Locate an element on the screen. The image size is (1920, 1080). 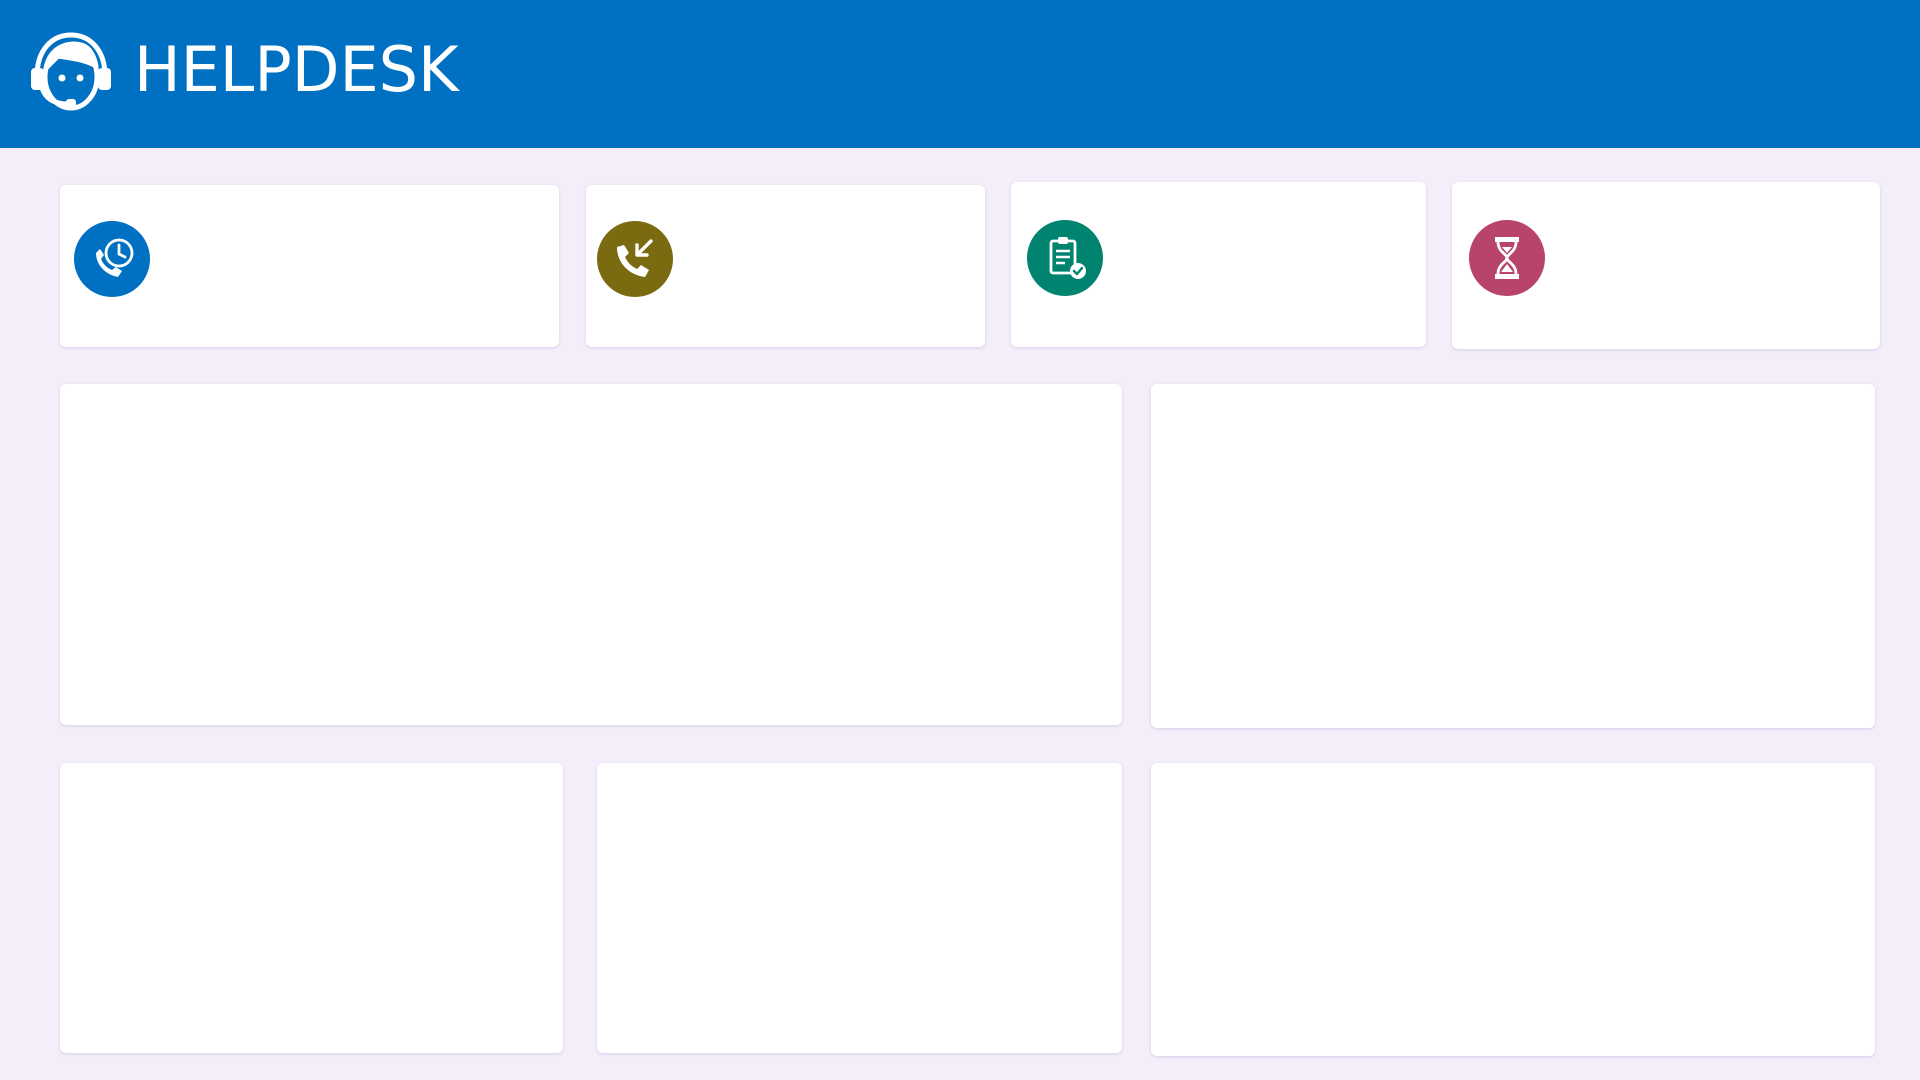
panel-bottom-right is located at coordinates (1513, 909).